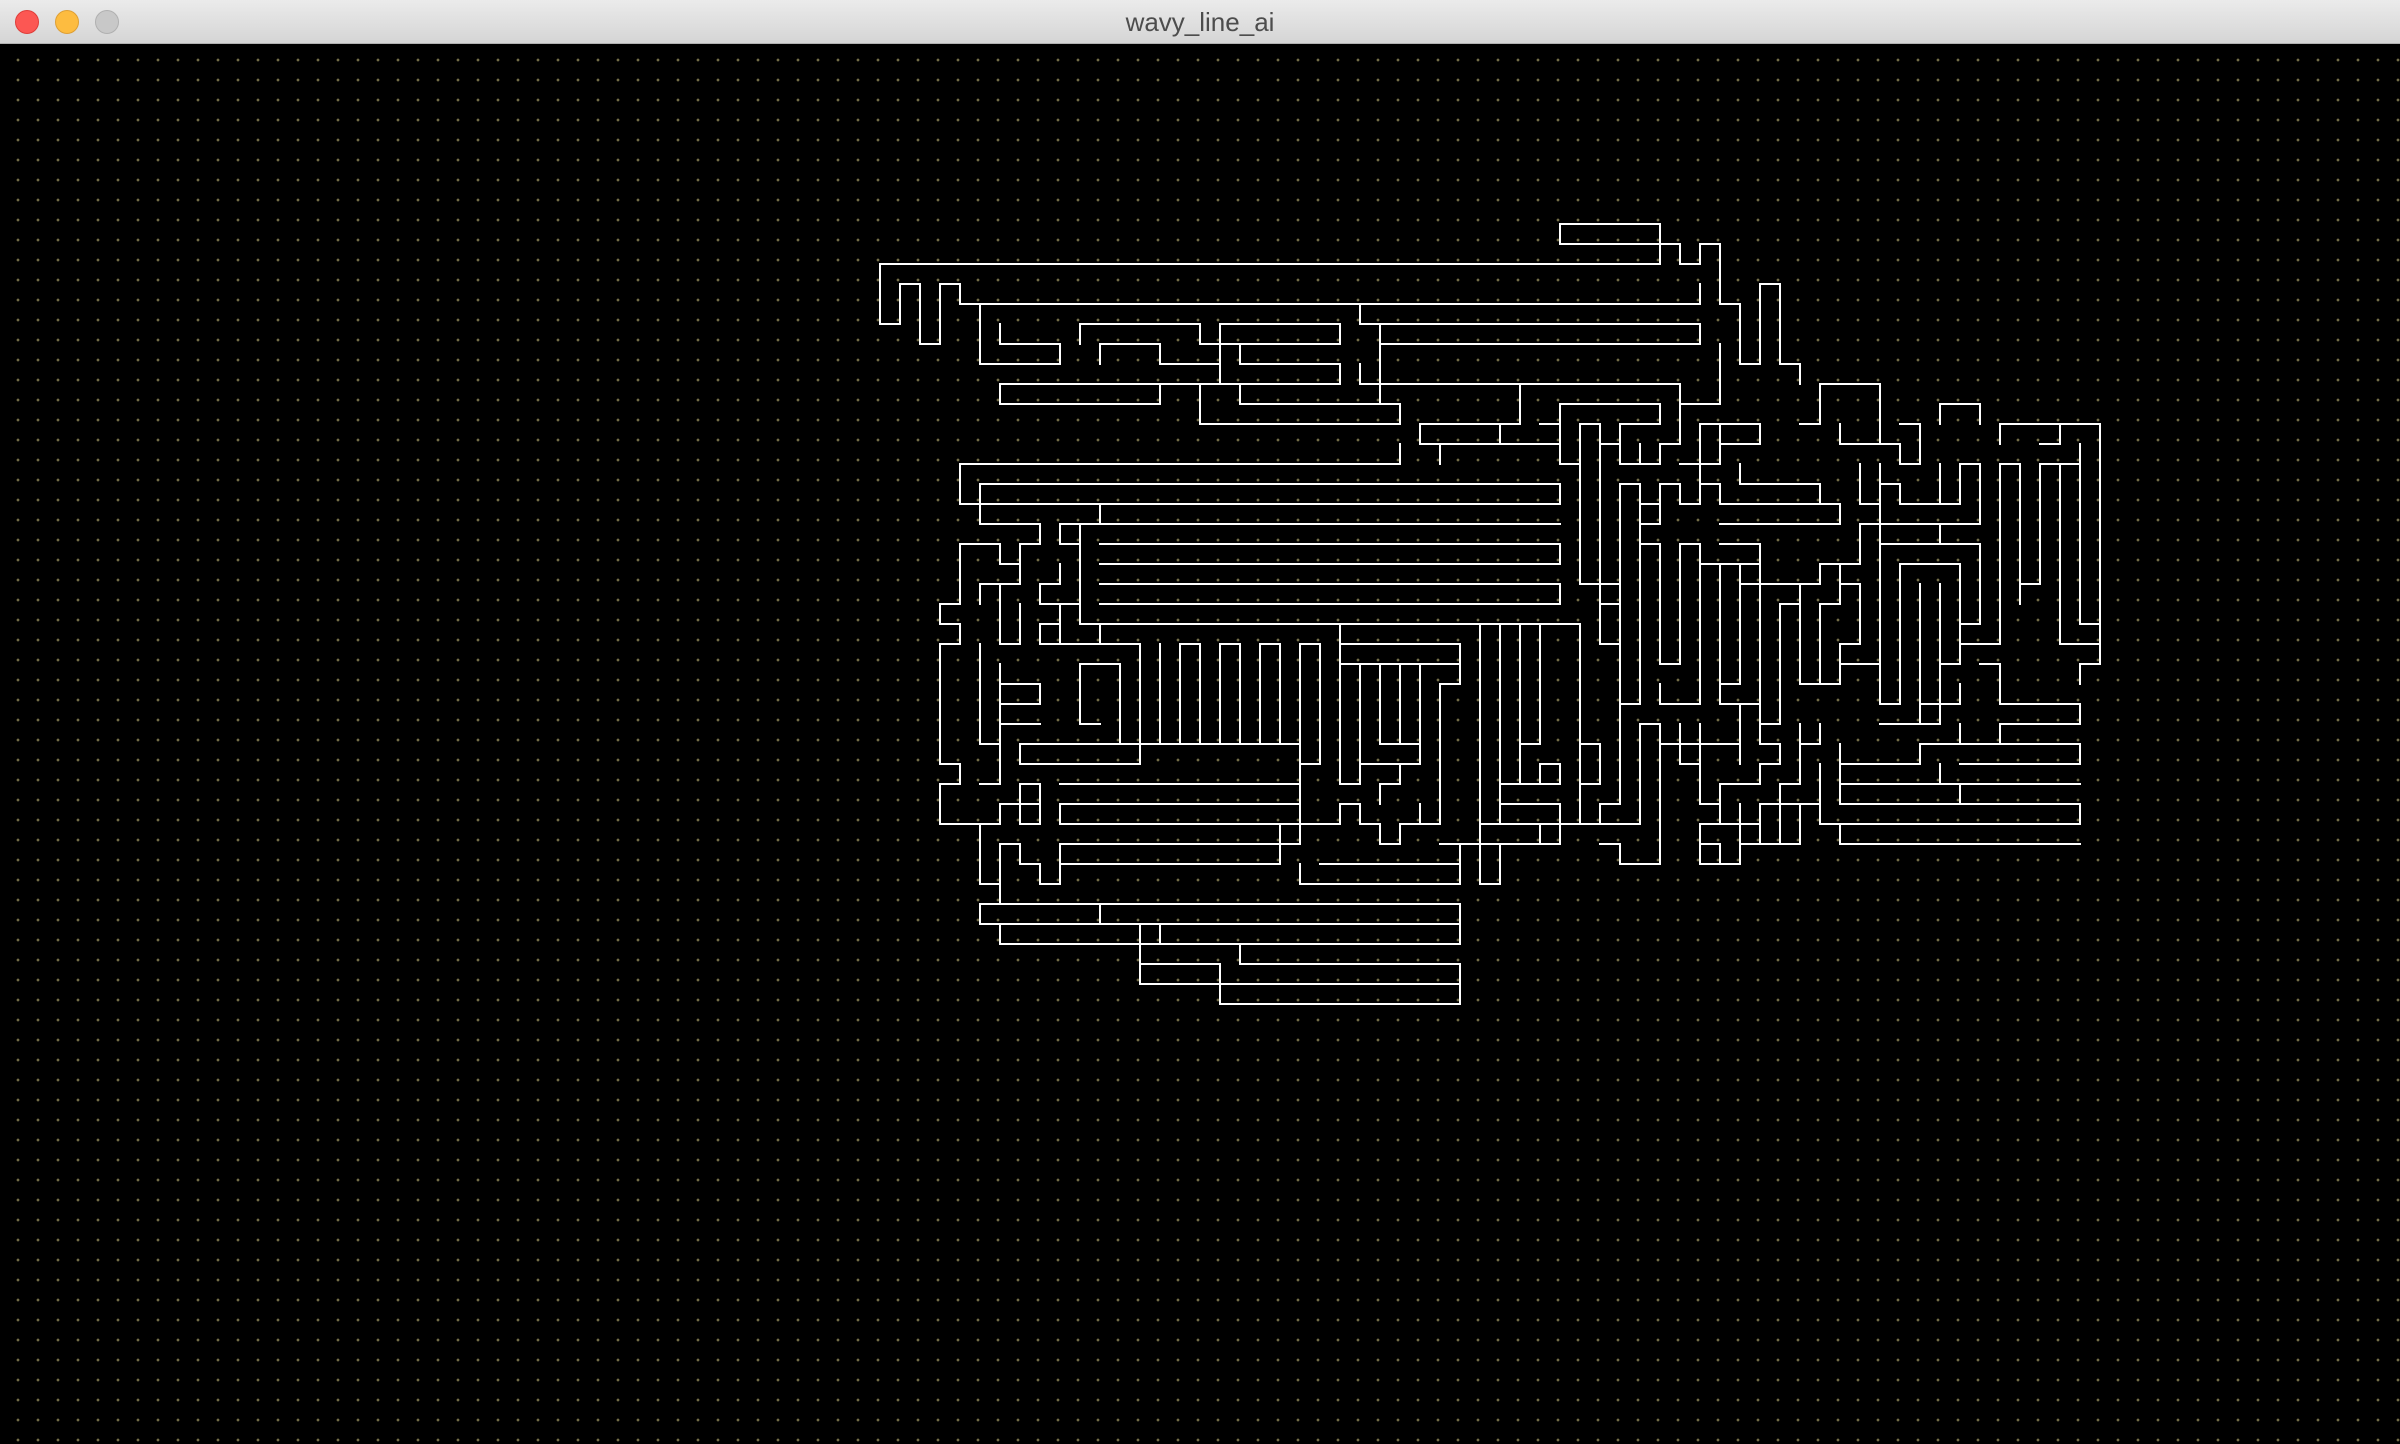 This screenshot has width=2400, height=1444. I want to click on title-bar: wavy_line_ai, so click(1200, 22).